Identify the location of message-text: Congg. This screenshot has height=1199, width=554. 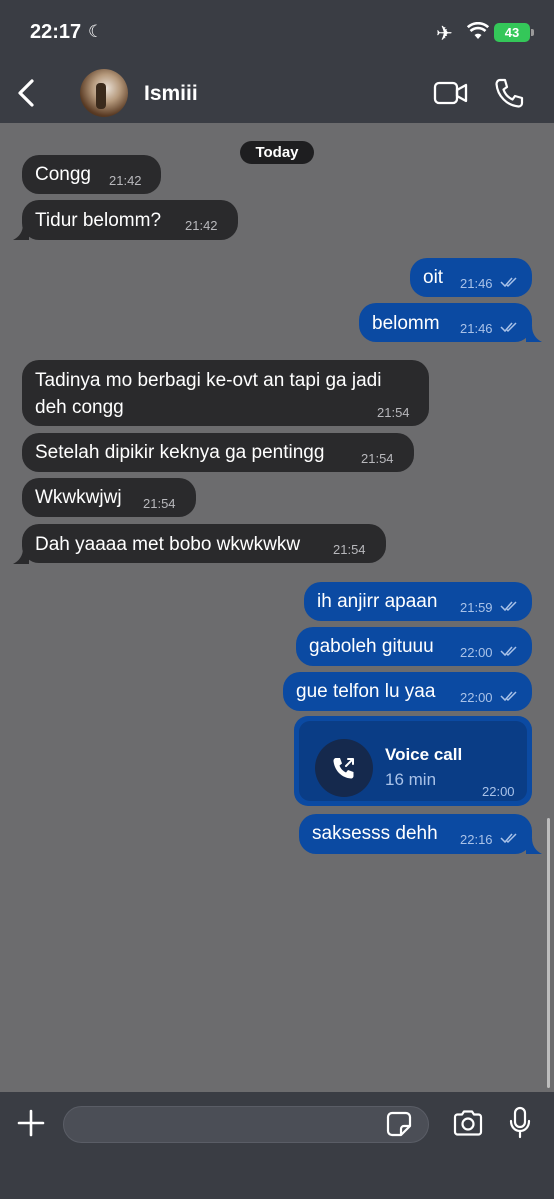
(63, 174).